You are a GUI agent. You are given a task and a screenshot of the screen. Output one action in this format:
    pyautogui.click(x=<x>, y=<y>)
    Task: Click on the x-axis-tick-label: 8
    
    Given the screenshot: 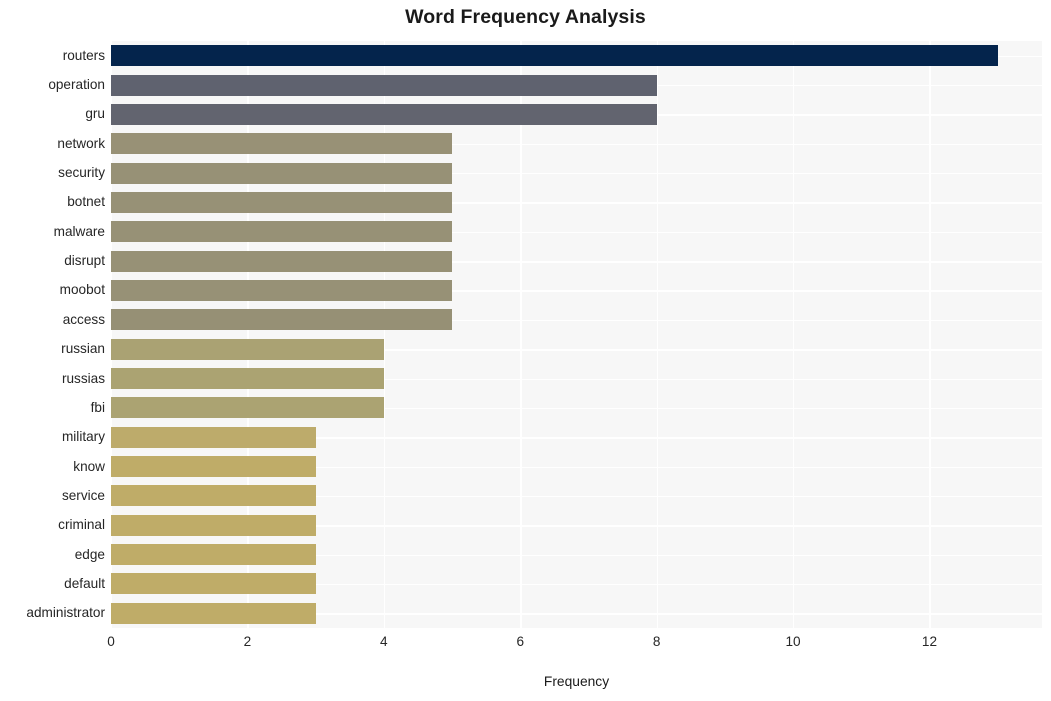 What is the action you would take?
    pyautogui.click(x=656, y=641)
    